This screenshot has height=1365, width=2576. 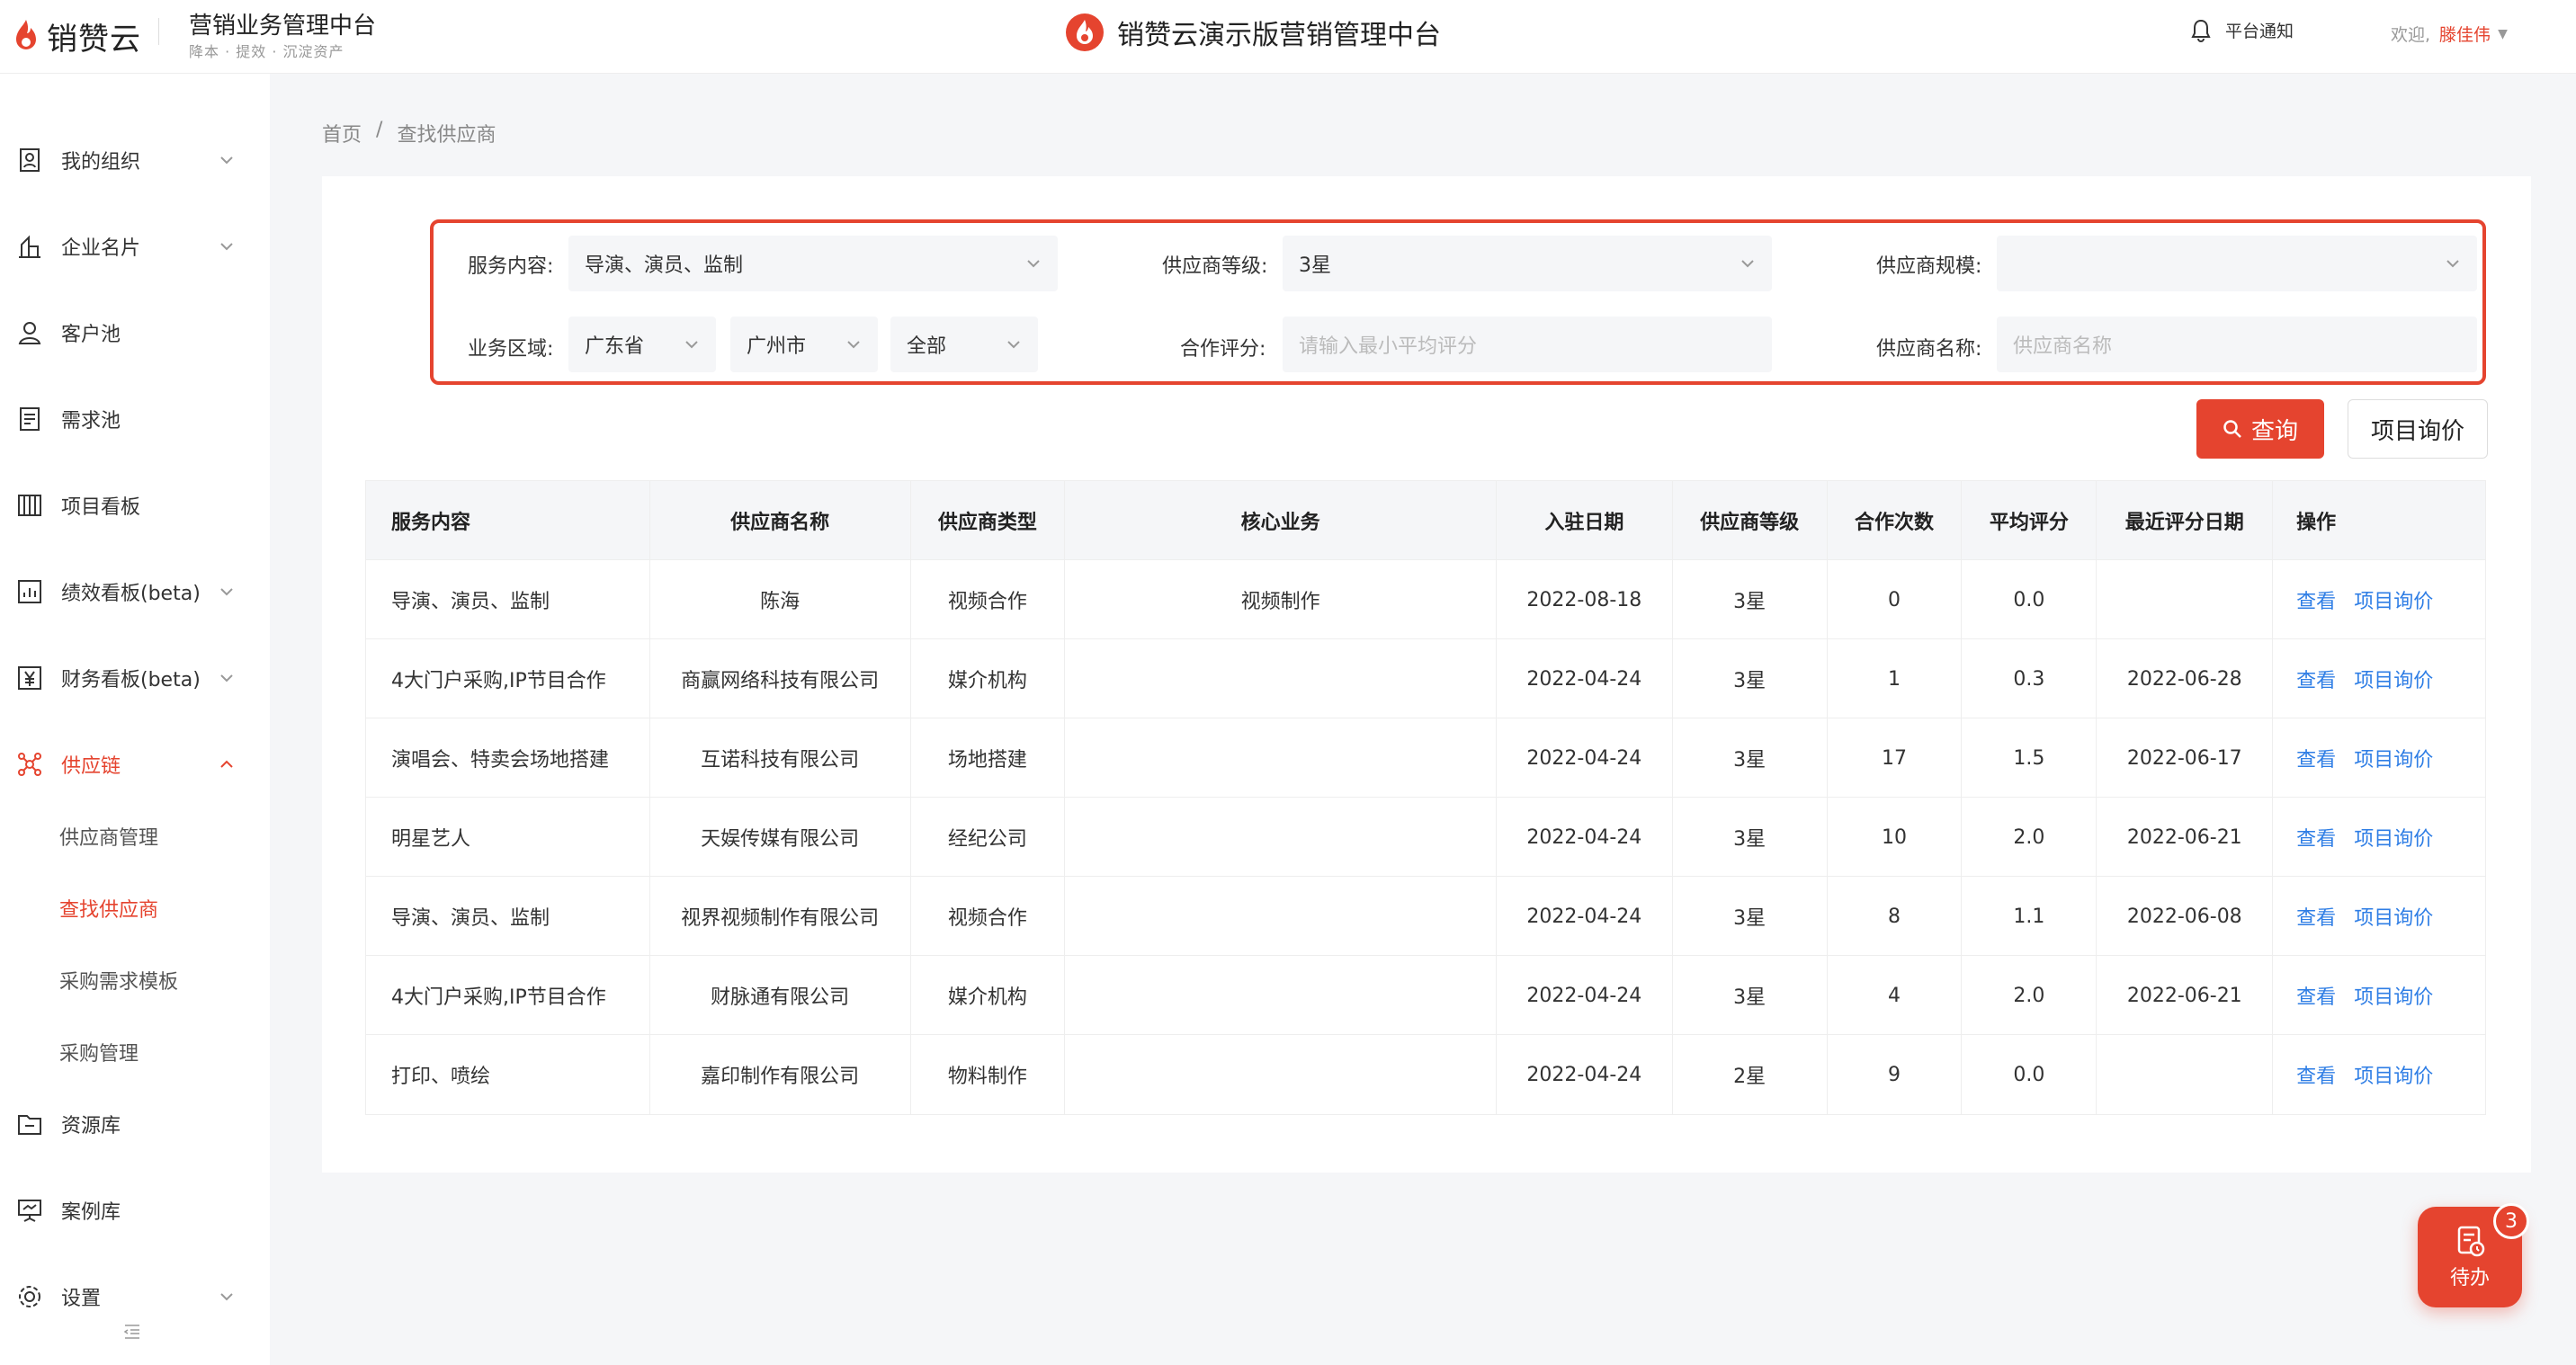 What do you see at coordinates (780, 917) in the screenshot?
I see `cell-supplier-name: 视界视频制作有限公司` at bounding box center [780, 917].